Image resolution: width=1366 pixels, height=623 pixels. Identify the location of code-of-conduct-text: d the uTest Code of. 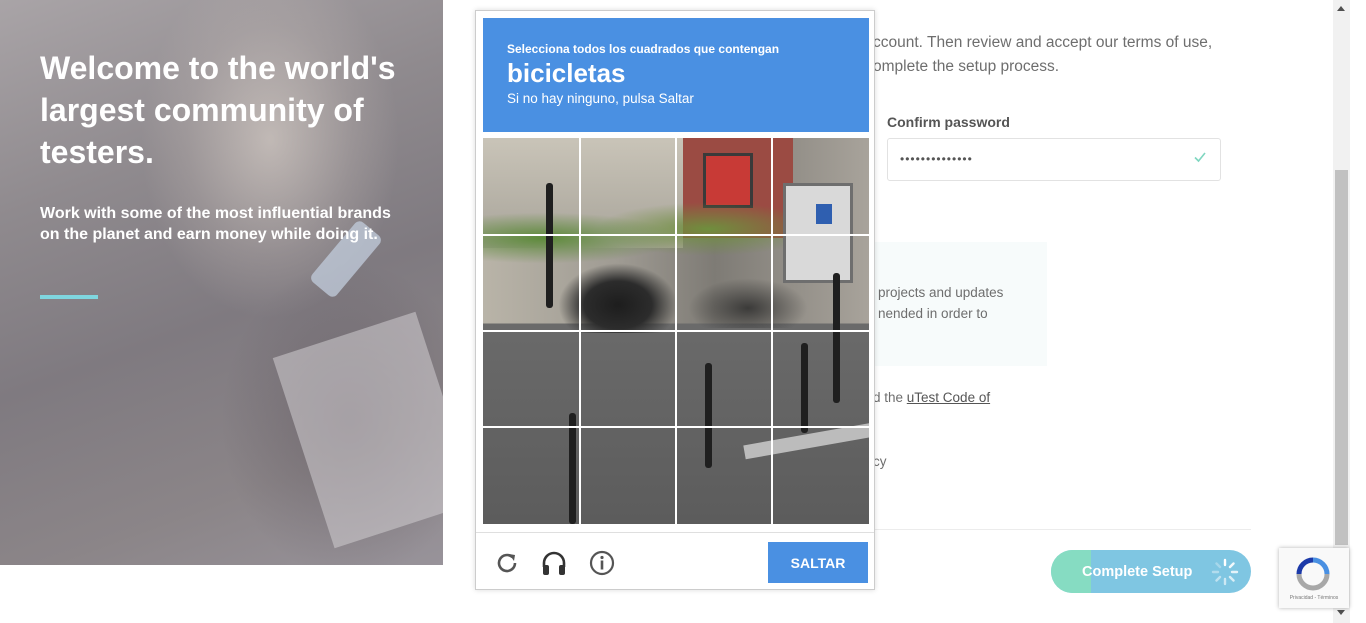
(931, 397).